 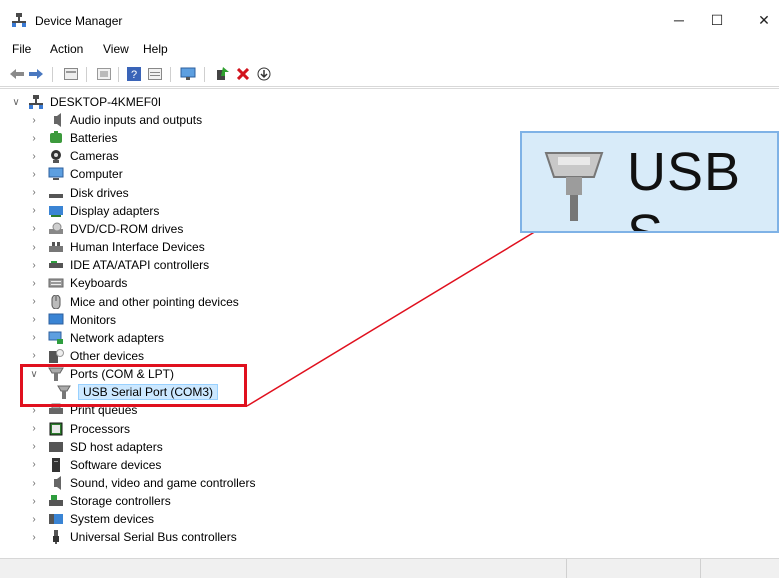 I want to click on tree-category-item: › Other devices, so click(x=86, y=356).